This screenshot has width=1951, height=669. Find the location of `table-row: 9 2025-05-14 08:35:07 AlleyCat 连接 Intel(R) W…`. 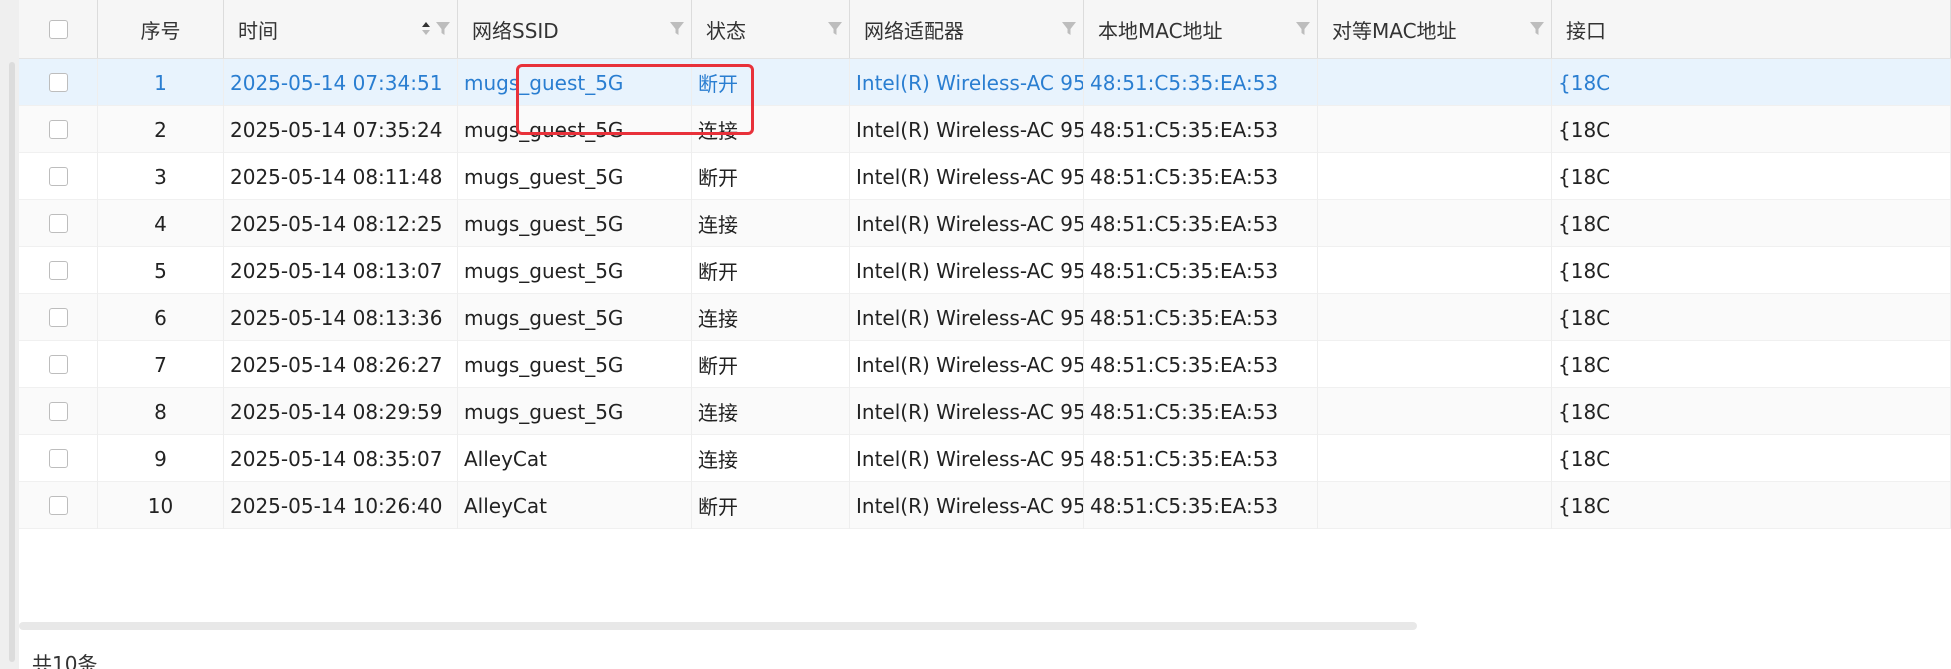

table-row: 9 2025-05-14 08:35:07 AlleyCat 连接 Intel(R) W… is located at coordinates (985, 458).